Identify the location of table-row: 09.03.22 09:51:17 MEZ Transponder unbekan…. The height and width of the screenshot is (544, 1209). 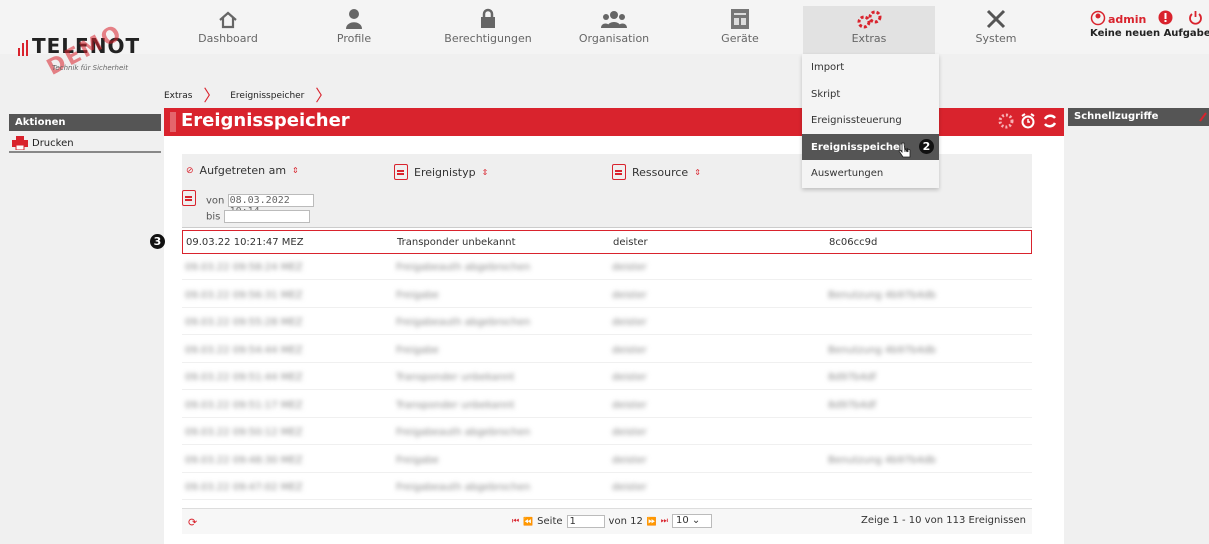
(607, 406).